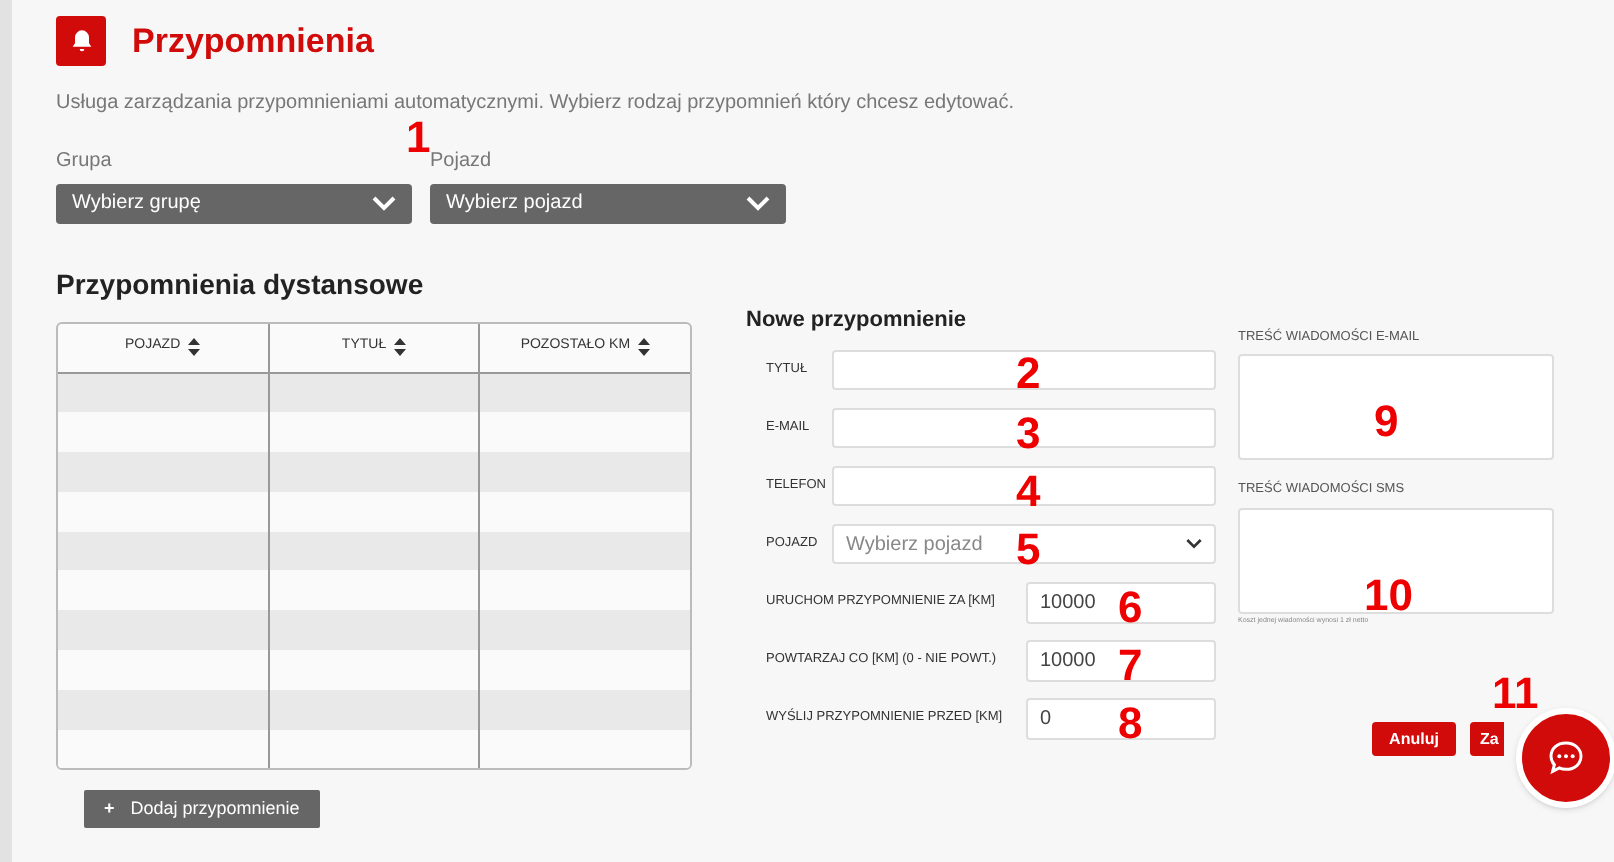 The image size is (1614, 862). Describe the element at coordinates (1388, 596) in the screenshot. I see `annotation-number: 10` at that location.